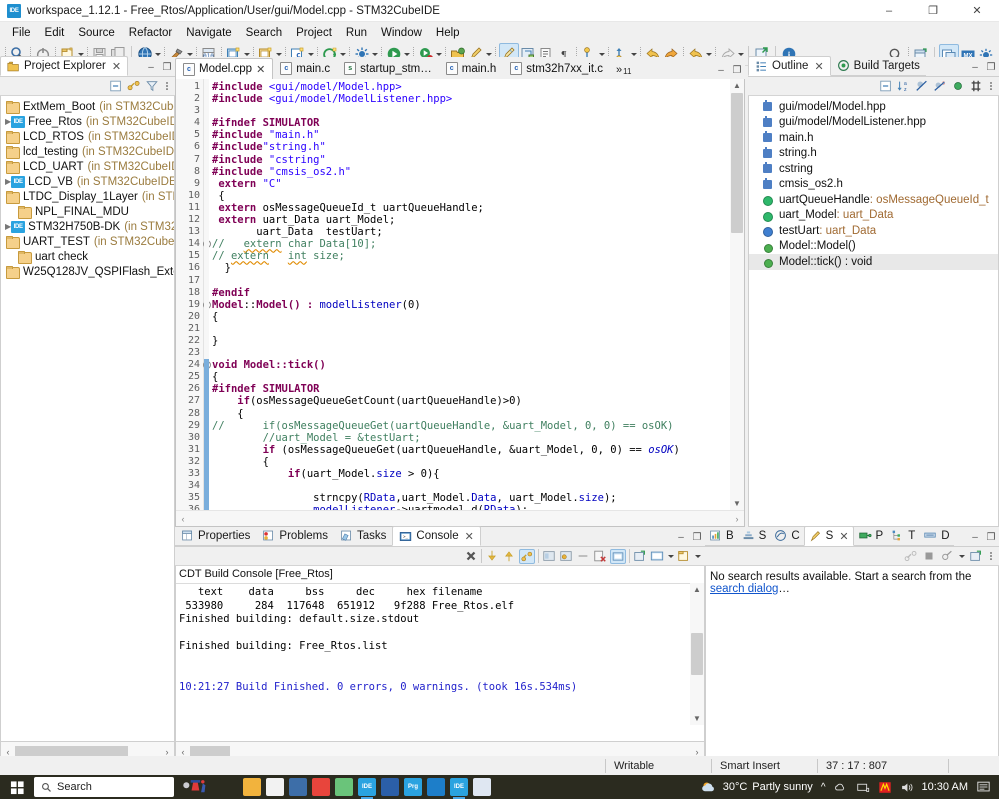  Describe the element at coordinates (841, 787) in the screenshot. I see `onedrive-icon` at that location.